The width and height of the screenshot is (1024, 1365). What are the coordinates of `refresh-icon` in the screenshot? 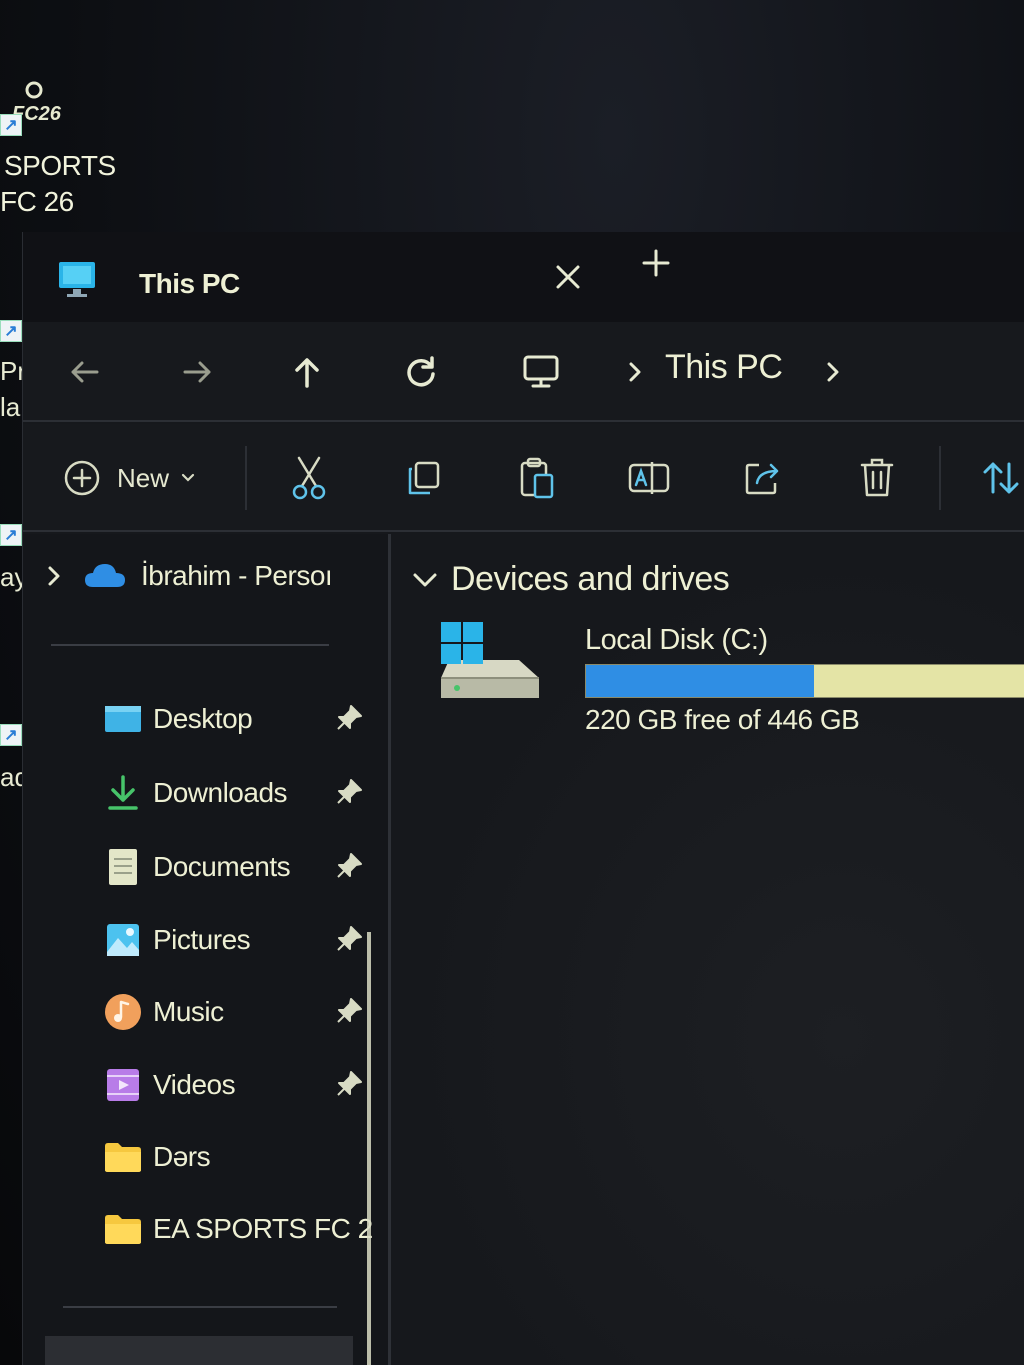 It's located at (421, 371).